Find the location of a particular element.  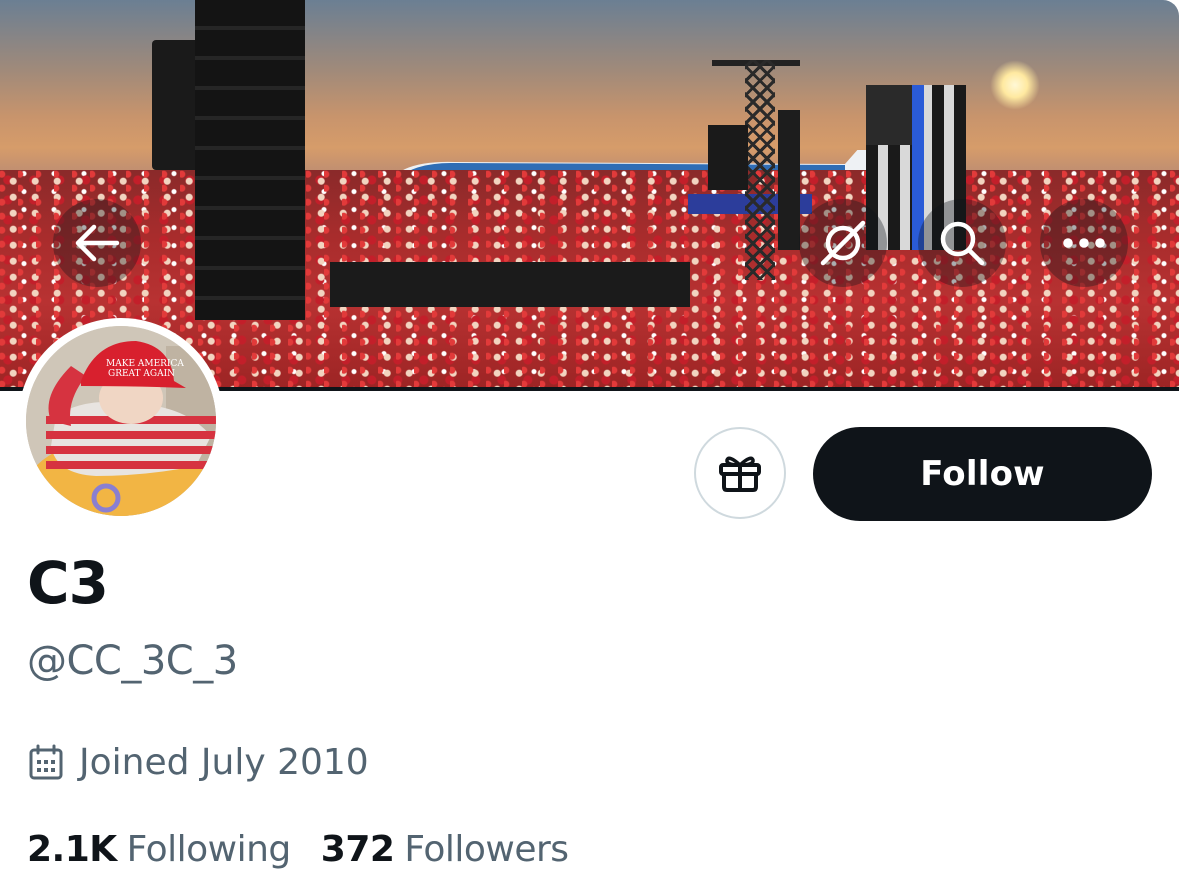

svg-text: MAKE AMERICA is located at coordinates (145, 364).